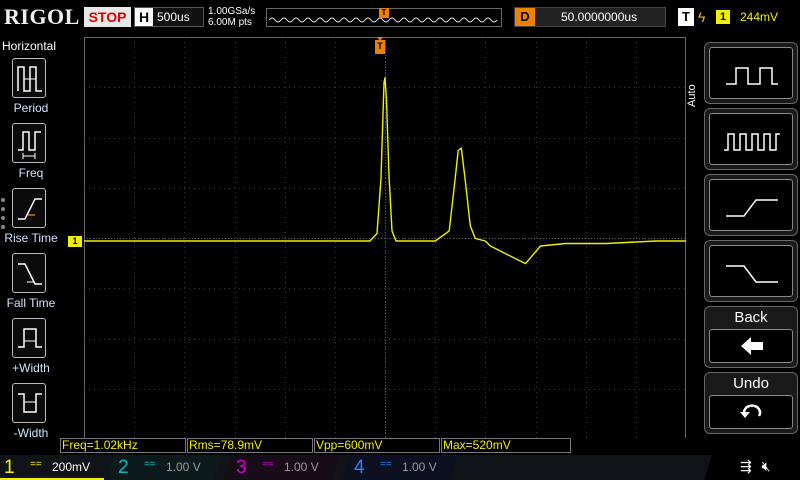  I want to click on measure-freq-button: Freq, so click(31, 155).